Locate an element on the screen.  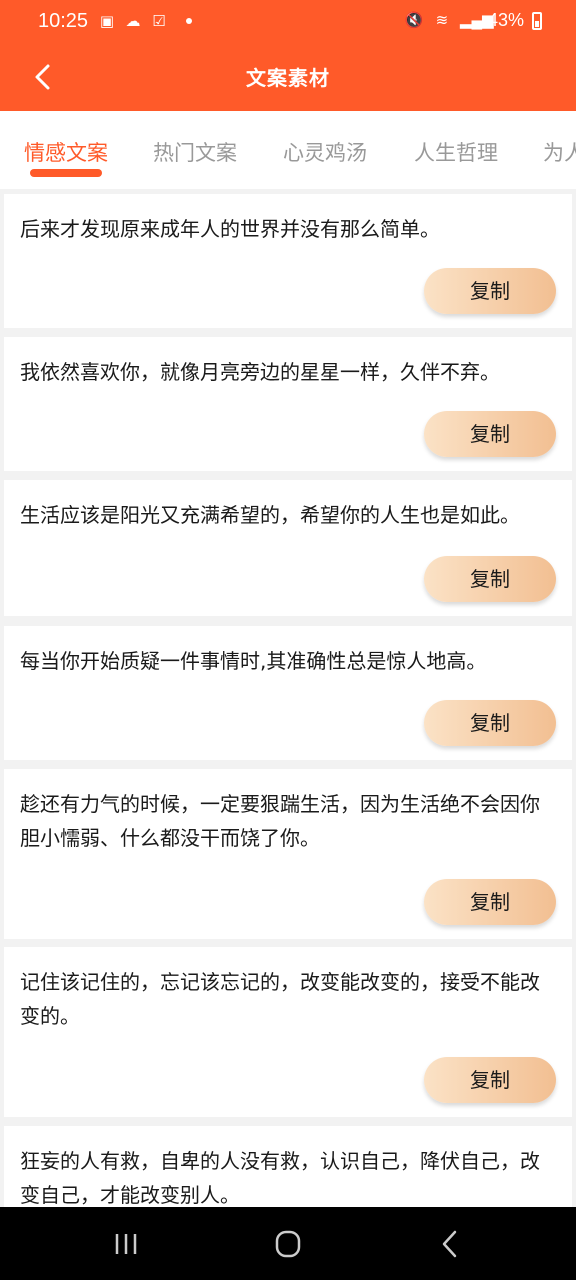
wifi-icon: ≋ is located at coordinates (442, 20).